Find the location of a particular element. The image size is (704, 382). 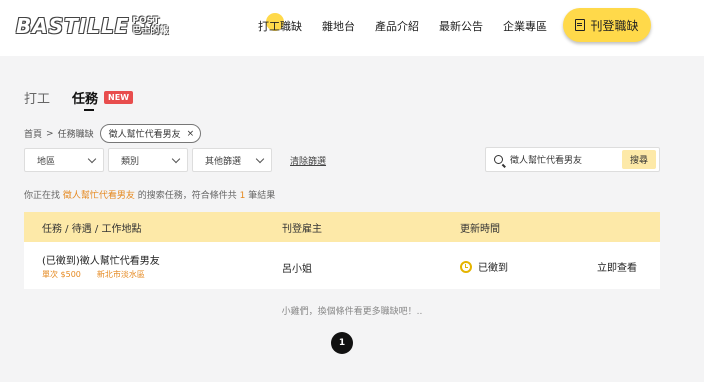

pagination-page-1: 1 is located at coordinates (342, 343).